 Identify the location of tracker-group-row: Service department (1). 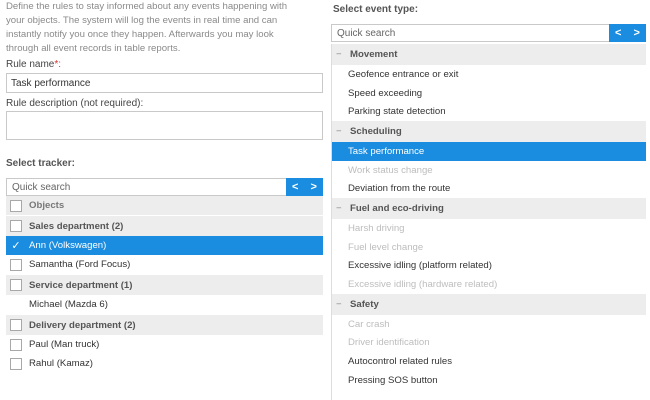
(164, 284).